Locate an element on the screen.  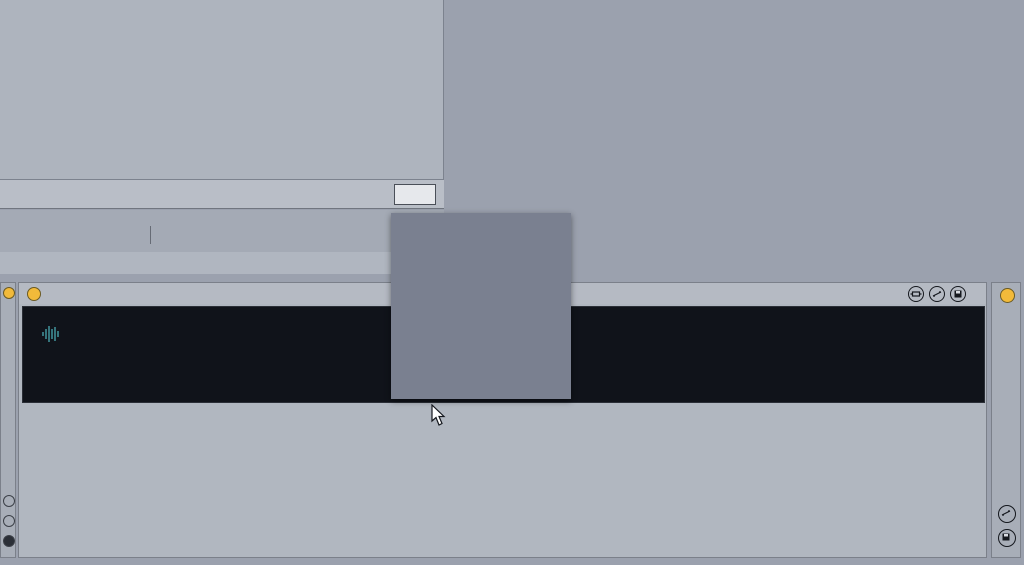
menu-top-padding is located at coordinates (481, 218).